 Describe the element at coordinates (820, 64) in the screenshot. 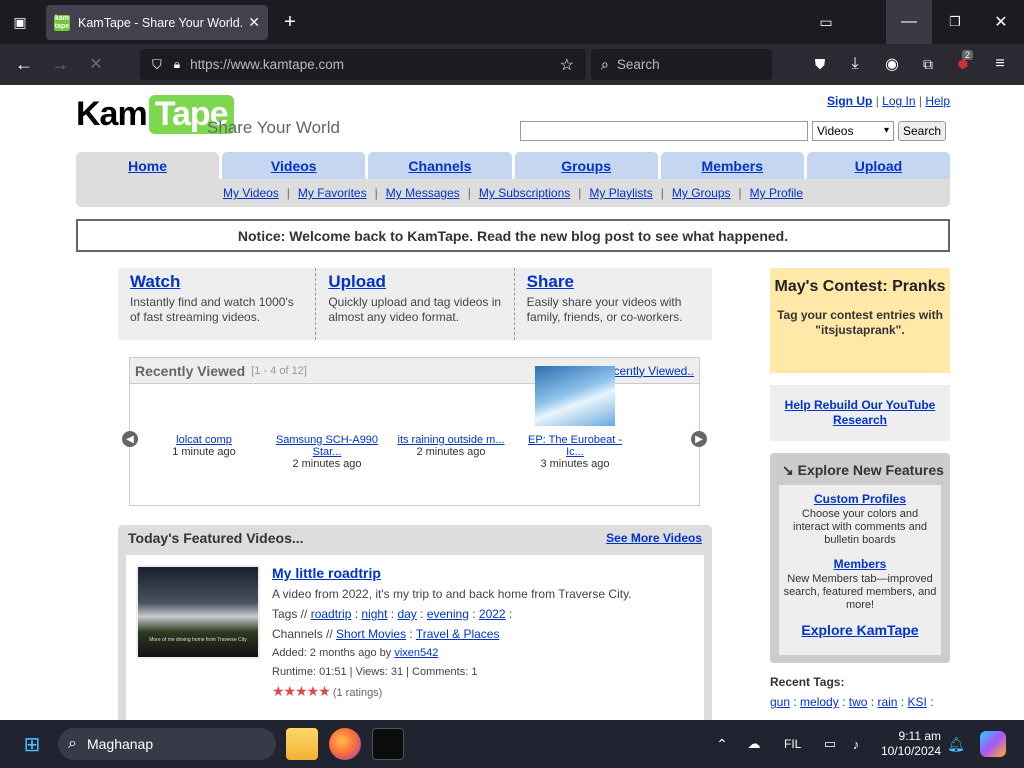

I see `pocket-icon: ⛊` at that location.